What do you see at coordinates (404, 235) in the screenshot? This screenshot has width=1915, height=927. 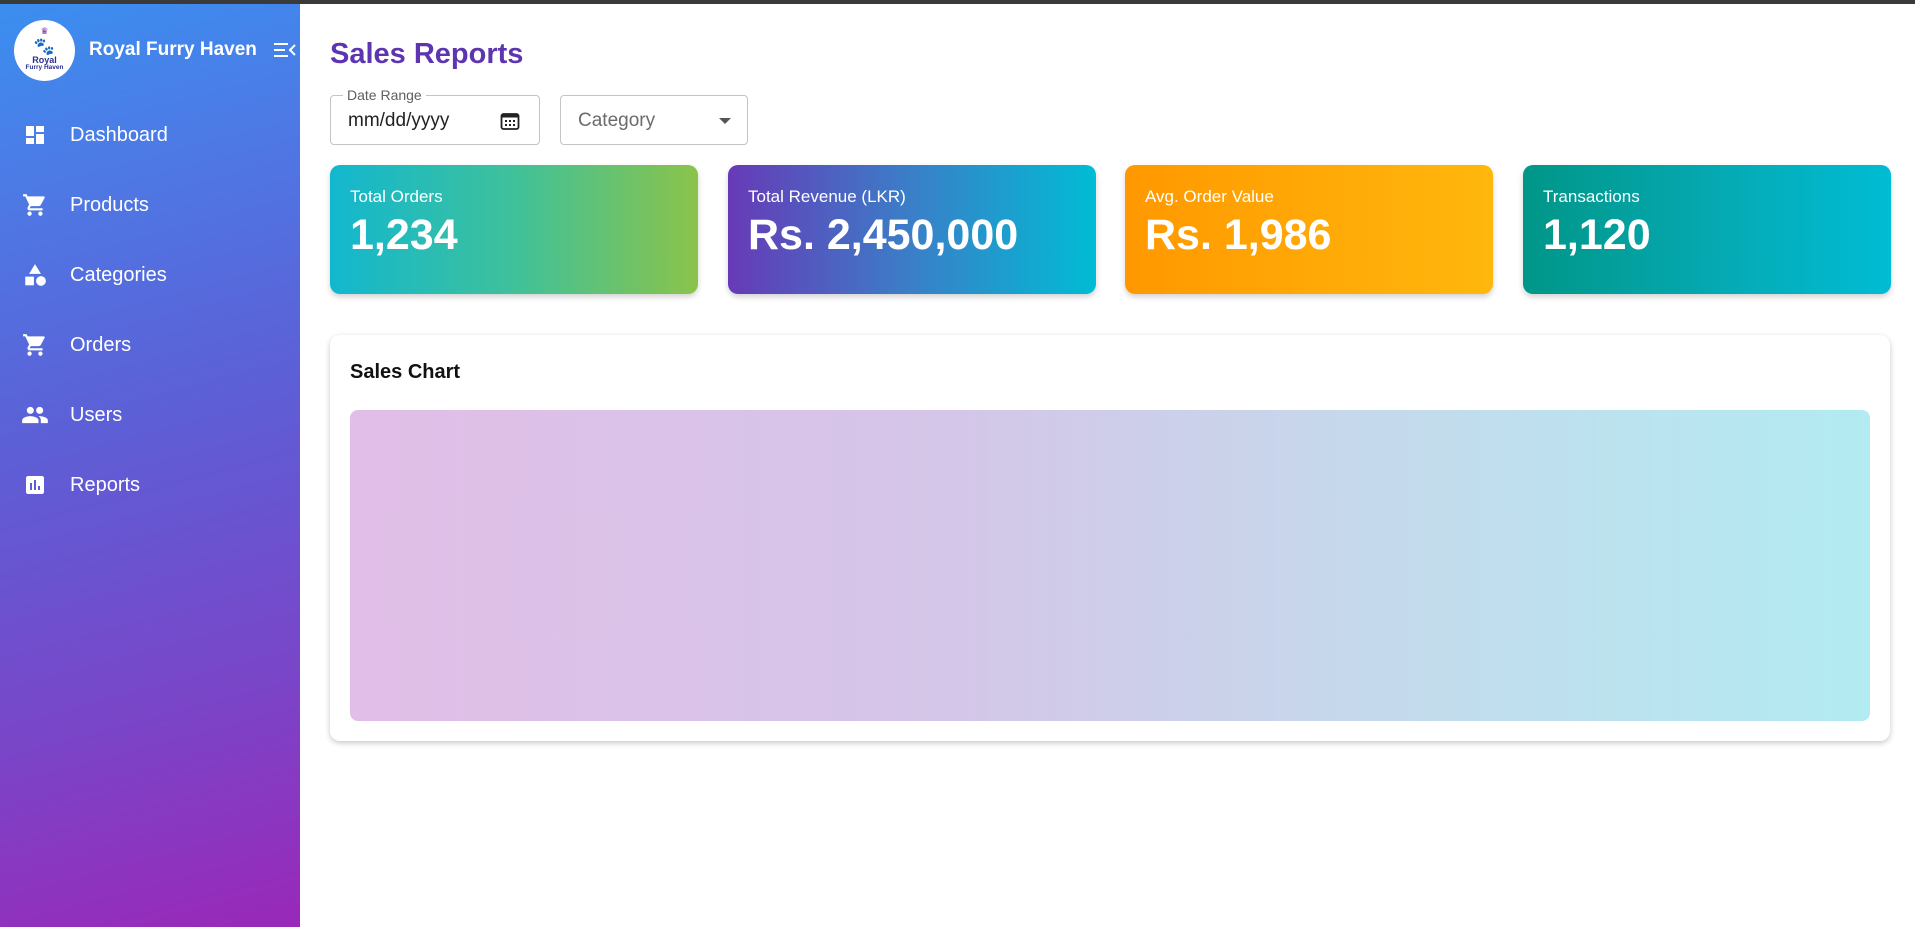 I see `stat-value: 1,234` at bounding box center [404, 235].